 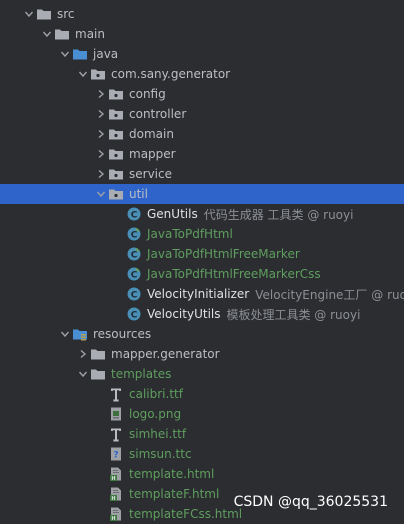 I want to click on tree-row-label: java, so click(x=106, y=54).